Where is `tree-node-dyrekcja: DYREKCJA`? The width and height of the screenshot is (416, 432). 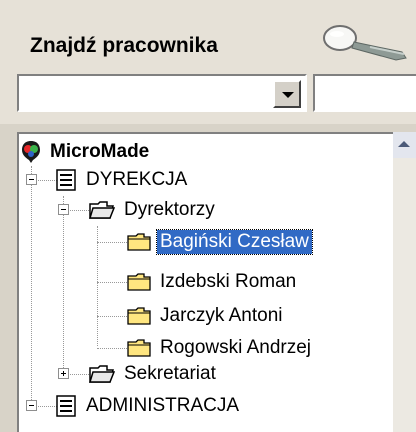 tree-node-dyrekcja: DYREKCJA is located at coordinates (122, 180).